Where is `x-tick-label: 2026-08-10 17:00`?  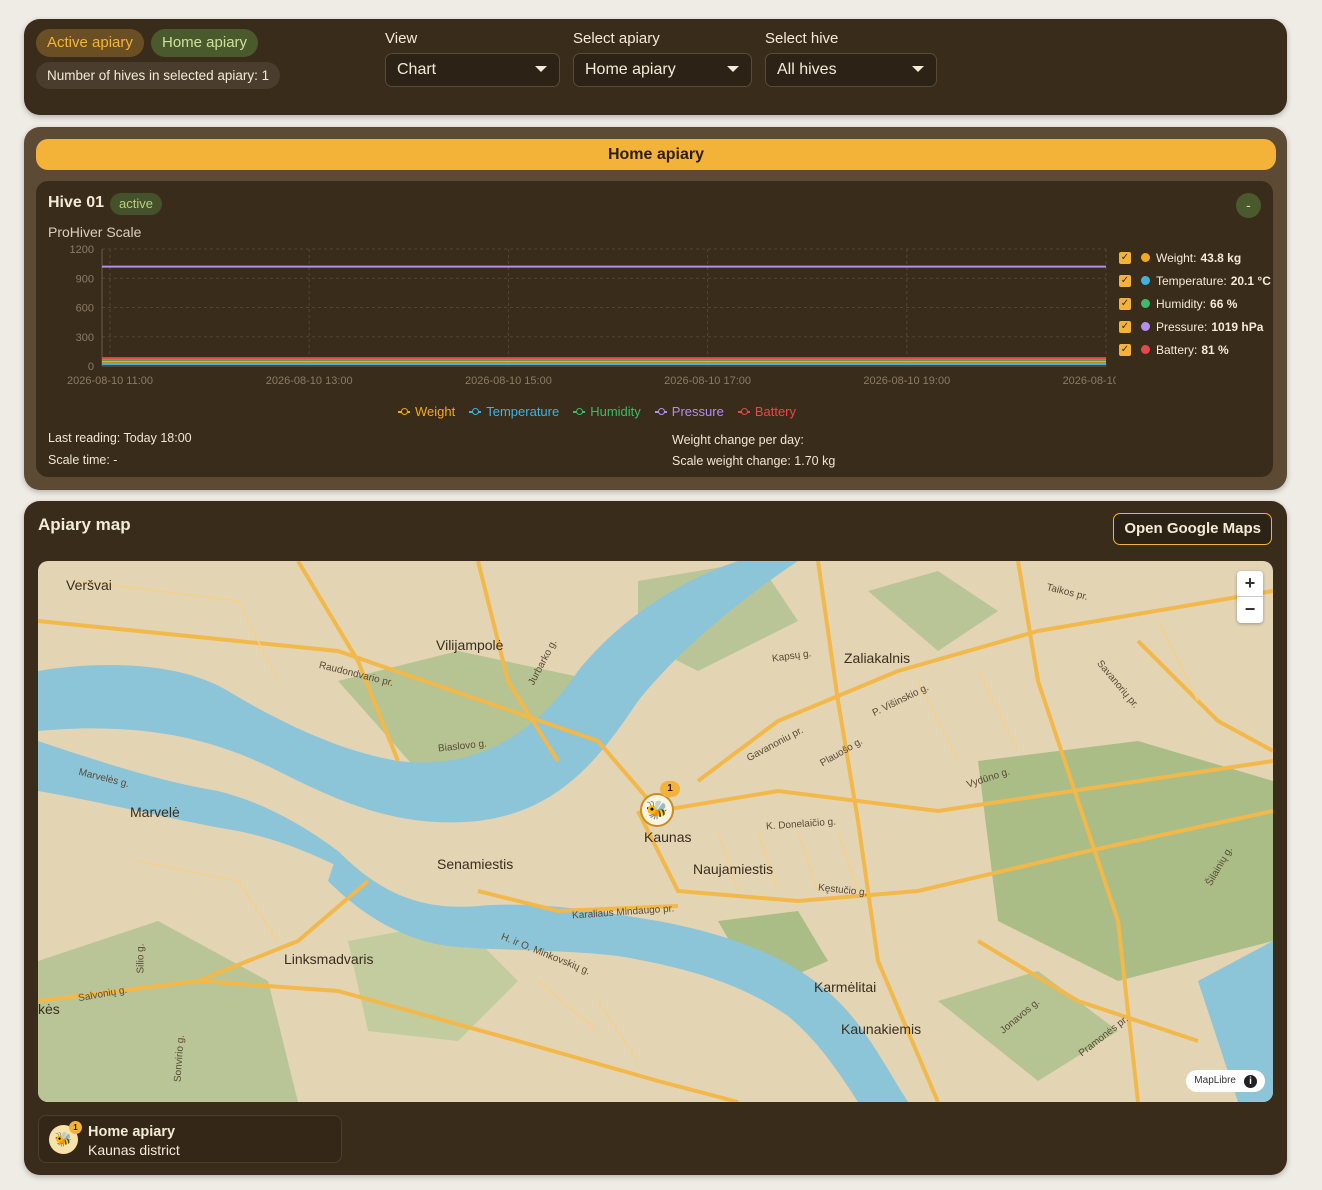
x-tick-label: 2026-08-10 17:00 is located at coordinates (707, 381).